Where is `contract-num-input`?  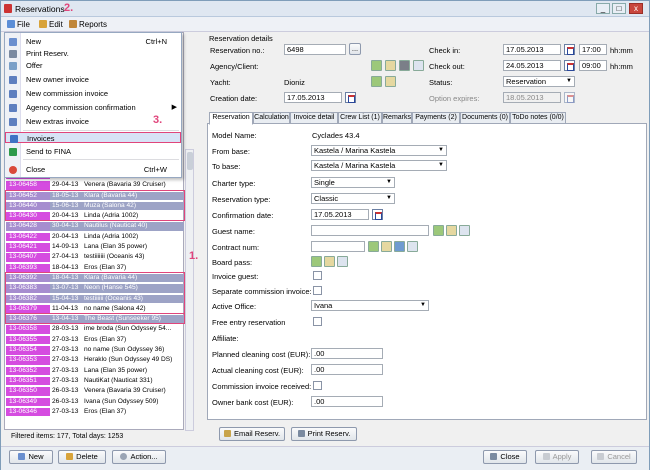 contract-num-input is located at coordinates (338, 246).